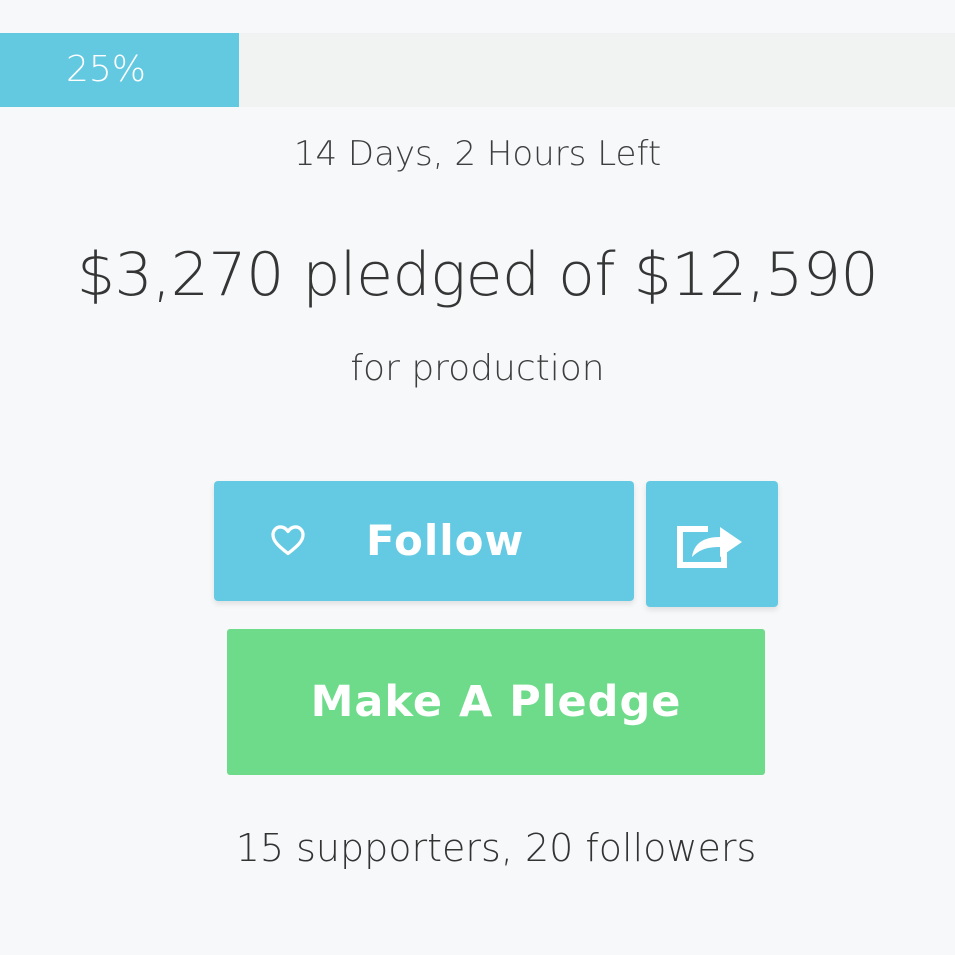 The image size is (955, 955). Describe the element at coordinates (496, 848) in the screenshot. I see `supporter-stats: 15 supporters, 20 followers` at that location.